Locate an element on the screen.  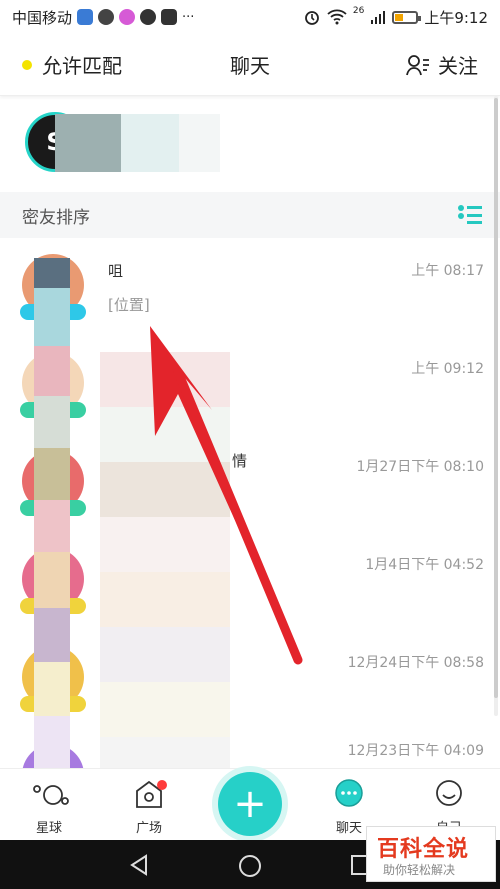
allow-match-toggle: 允许匹配 is located at coordinates (72, 64).